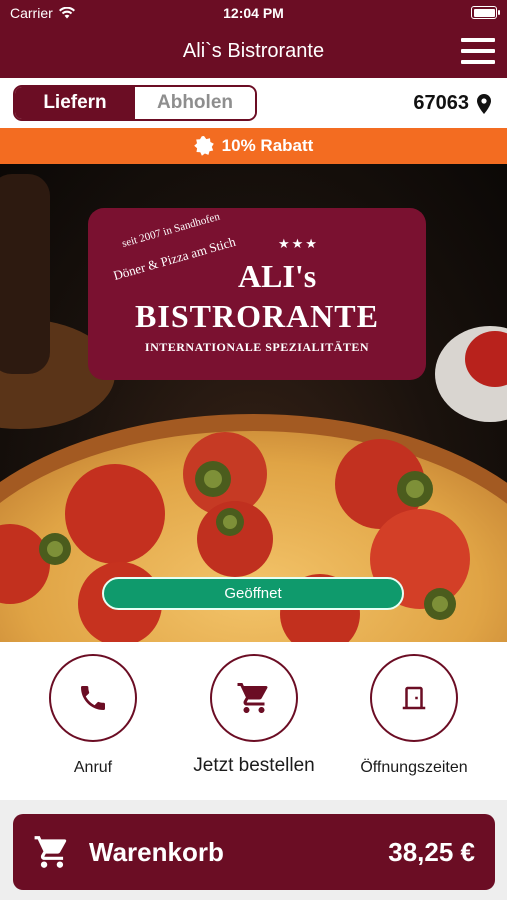  Describe the element at coordinates (298, 243) in the screenshot. I see `stars-icon: ★★★` at that location.